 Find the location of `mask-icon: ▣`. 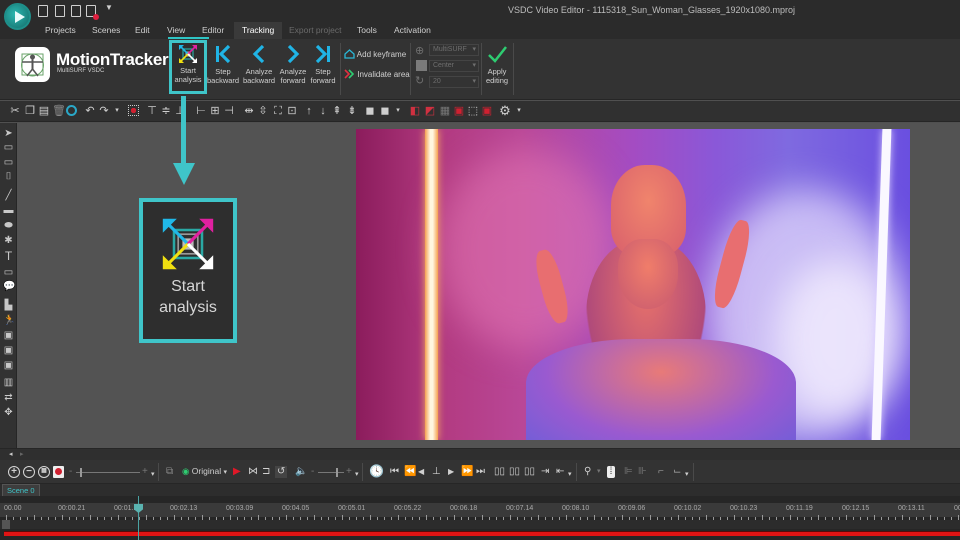

mask-icon: ▣ is located at coordinates (487, 111).